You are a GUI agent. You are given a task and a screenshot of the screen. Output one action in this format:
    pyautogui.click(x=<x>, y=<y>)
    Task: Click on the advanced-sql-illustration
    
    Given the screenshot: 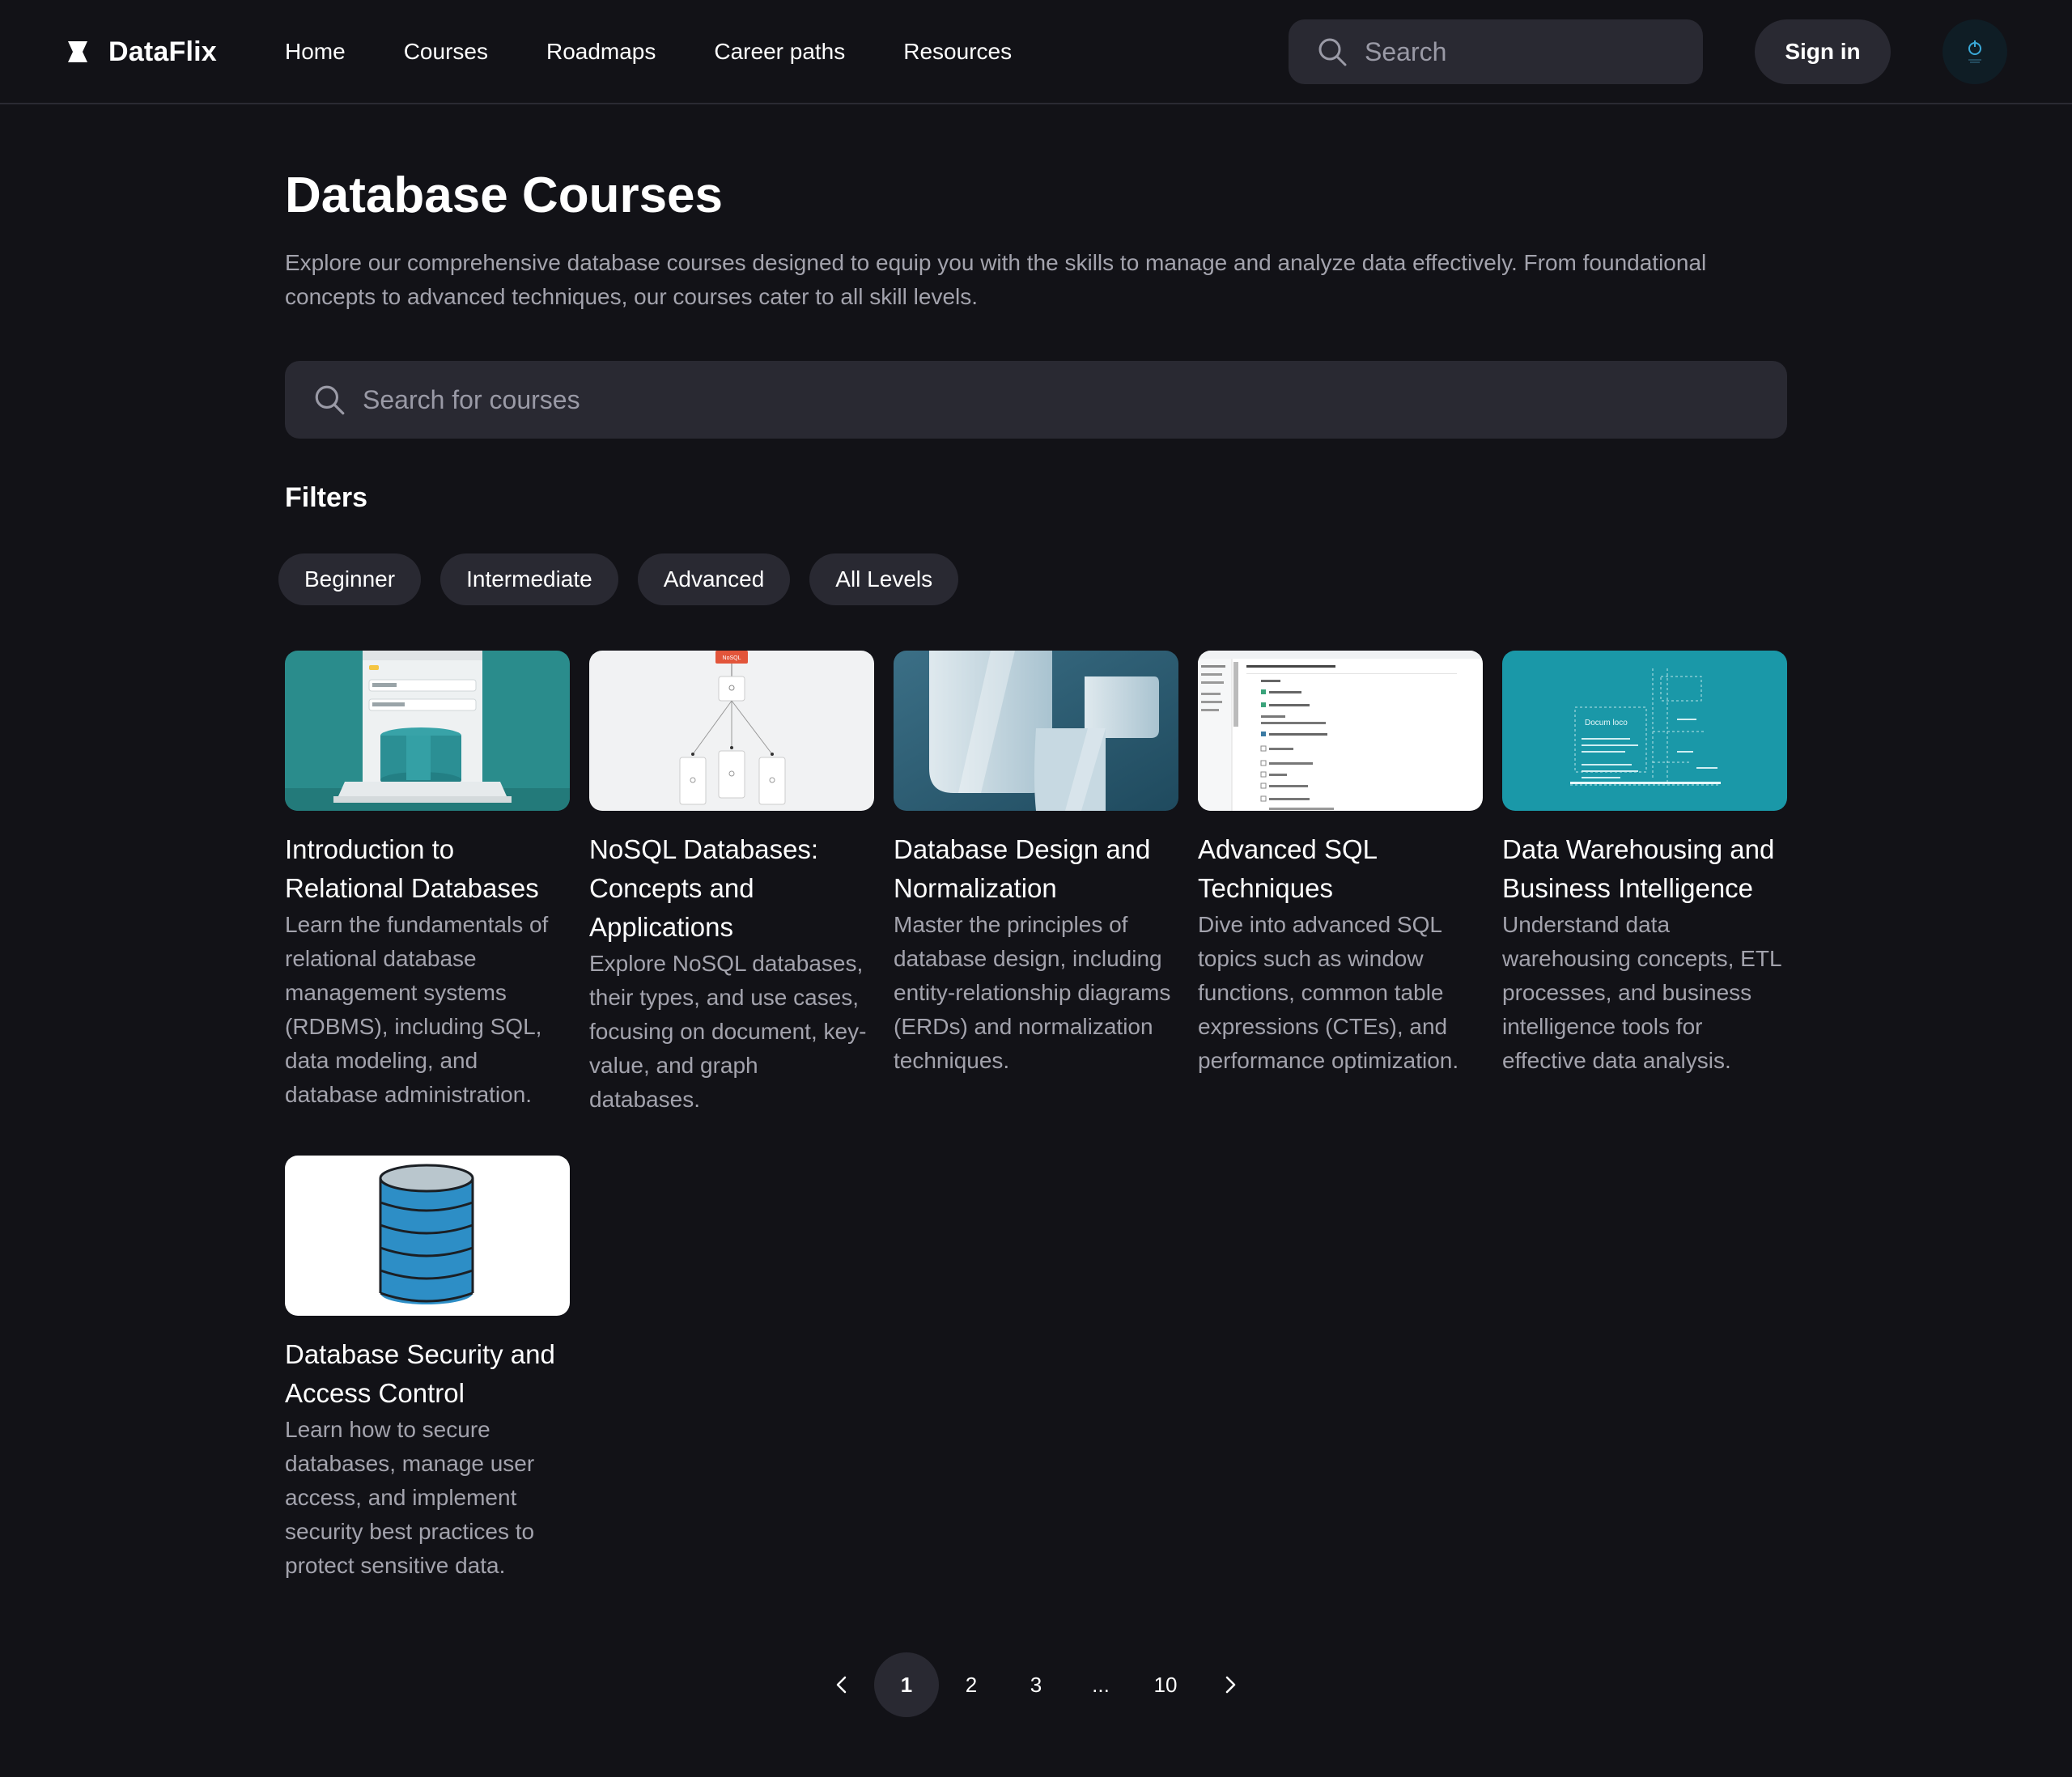 What is the action you would take?
    pyautogui.click(x=1340, y=731)
    